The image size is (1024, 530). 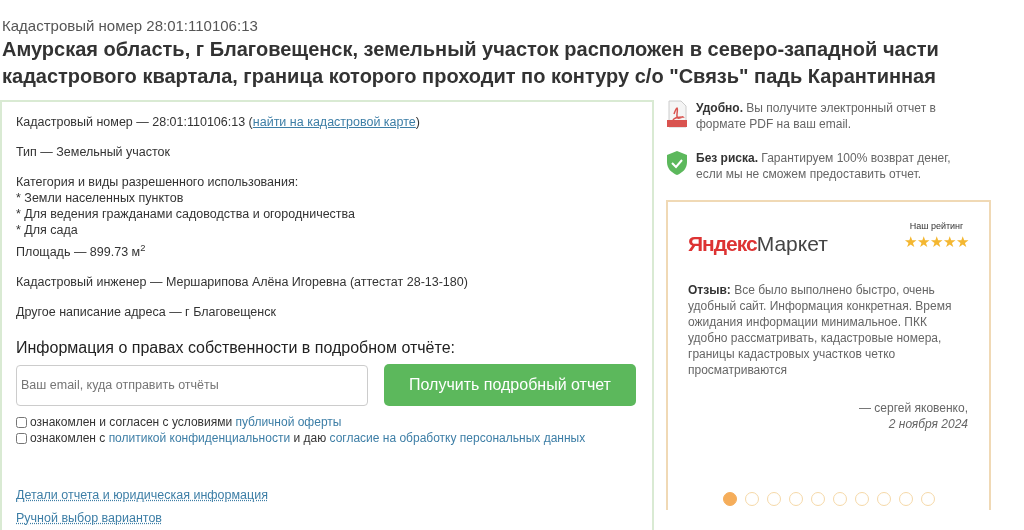 I want to click on details-link: Ручной выбор вариантов, so click(x=89, y=518).